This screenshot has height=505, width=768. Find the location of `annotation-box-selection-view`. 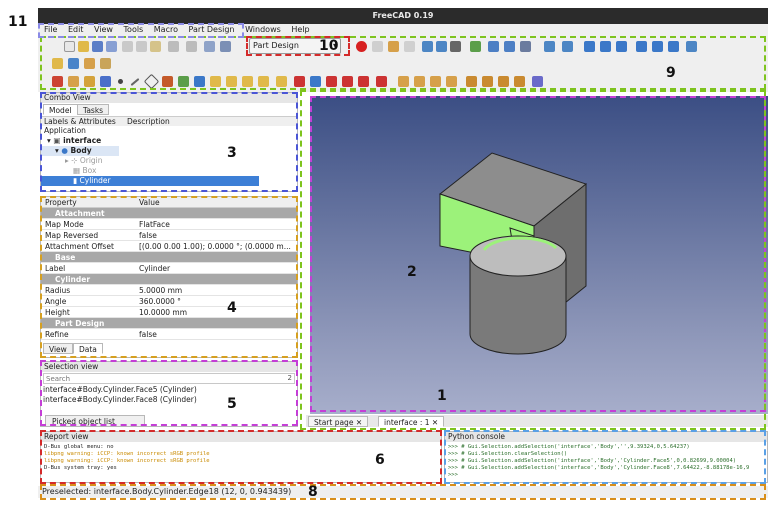

annotation-box-selection-view is located at coordinates (169, 393).